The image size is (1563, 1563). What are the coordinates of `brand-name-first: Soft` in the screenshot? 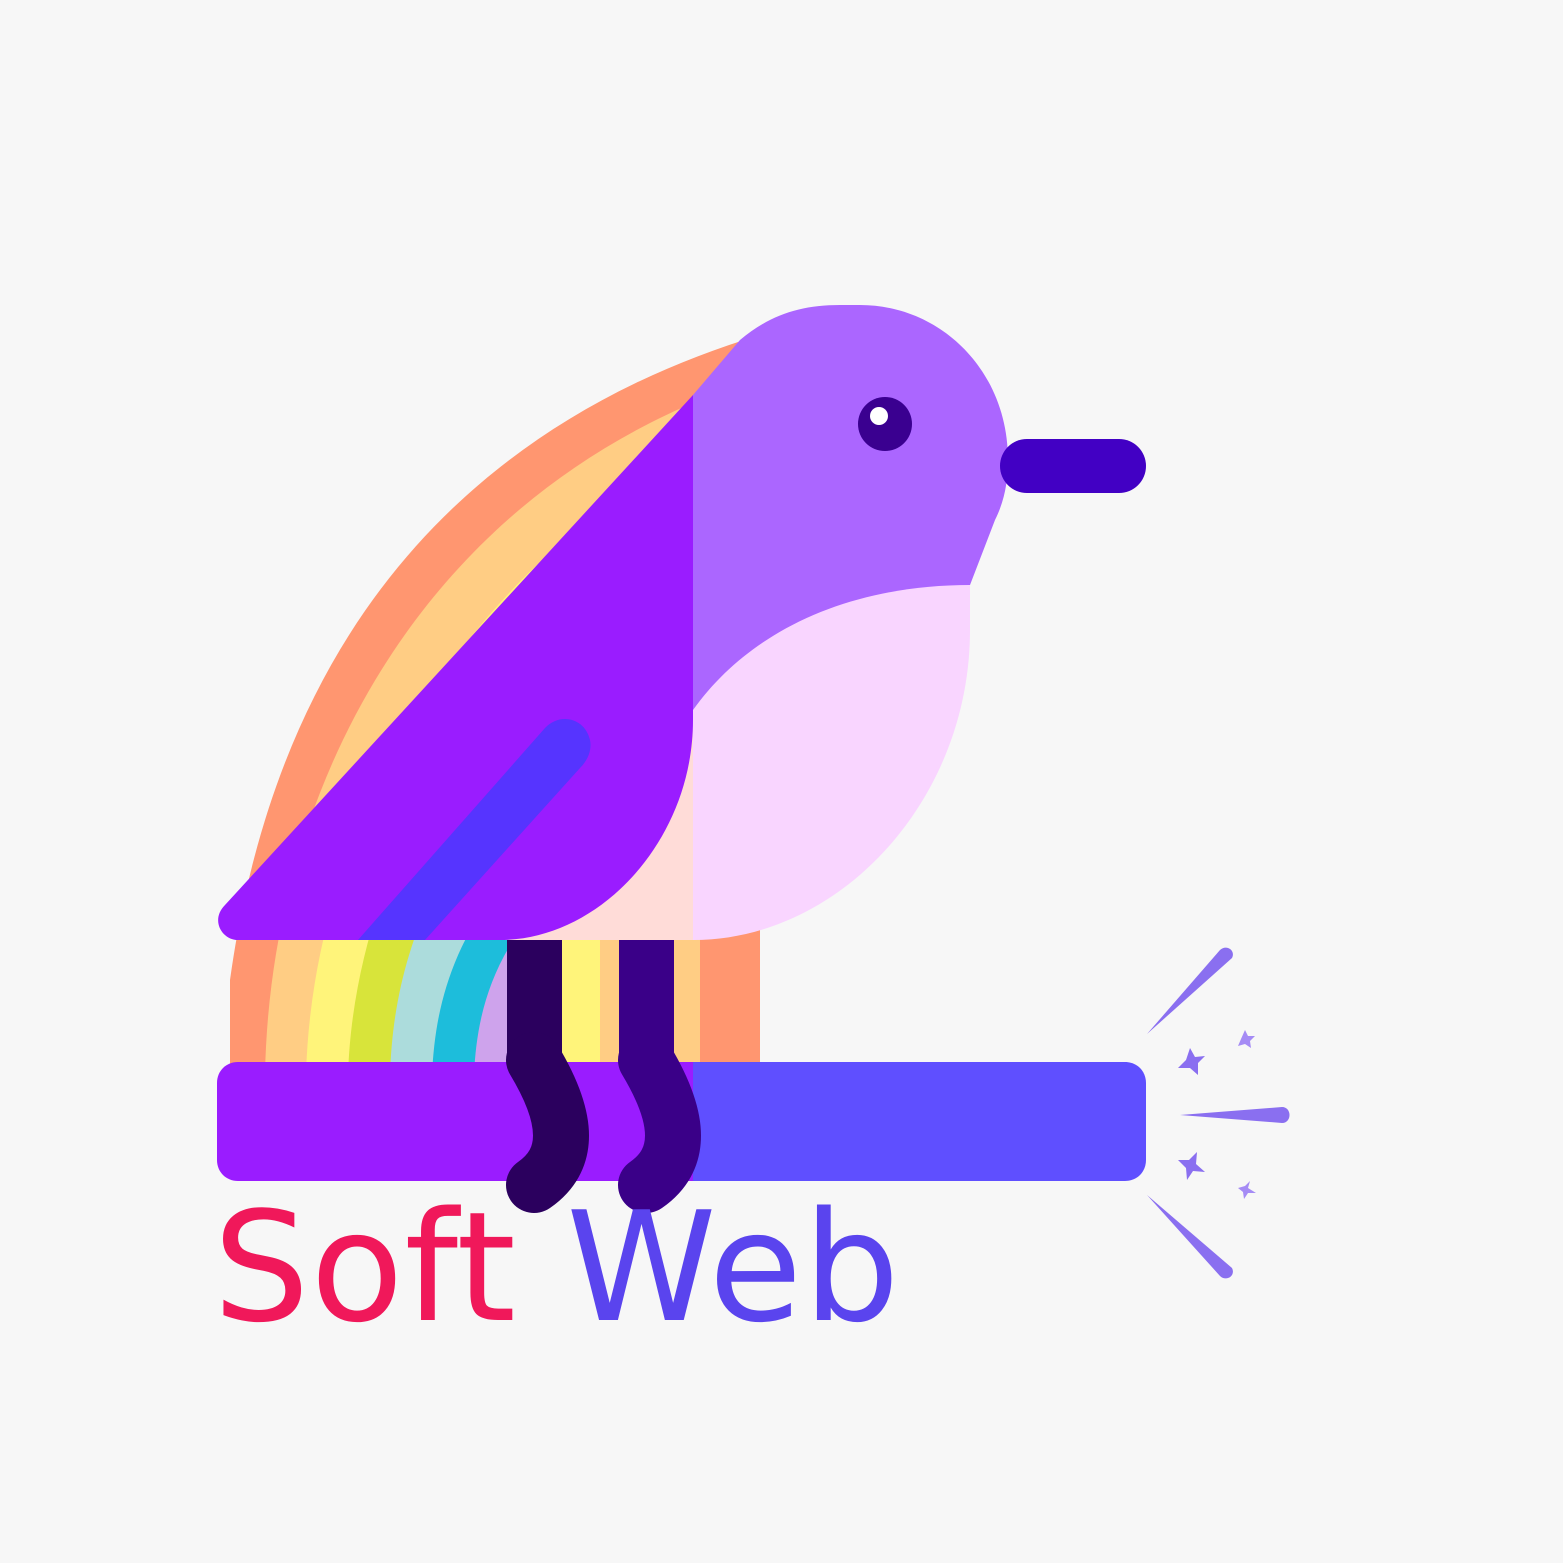 It's located at (365, 1267).